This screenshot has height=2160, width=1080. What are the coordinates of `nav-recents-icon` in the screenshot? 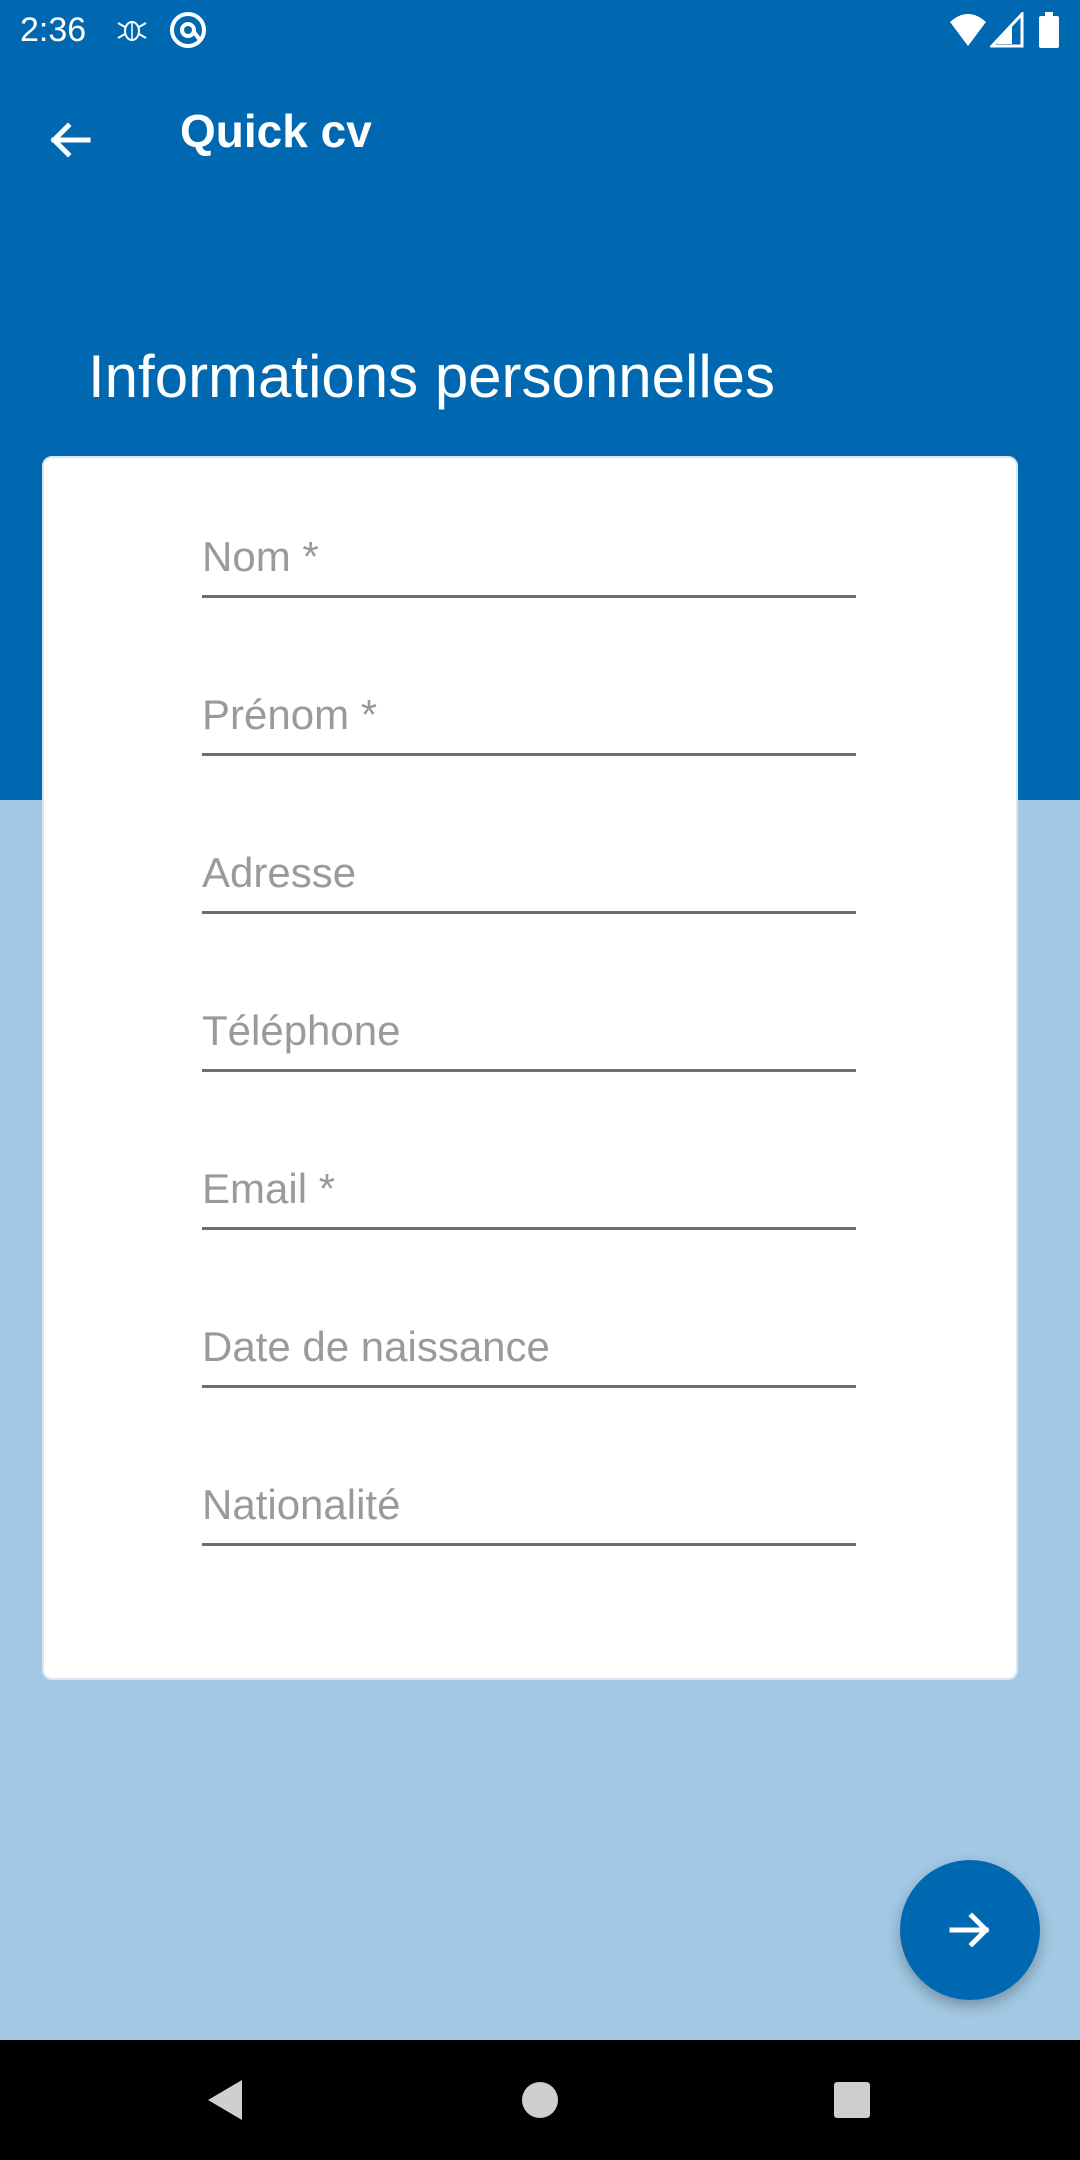 It's located at (852, 2100).